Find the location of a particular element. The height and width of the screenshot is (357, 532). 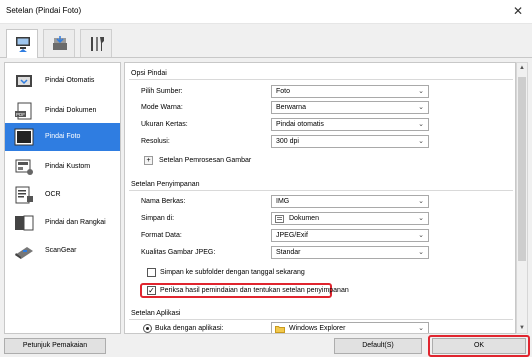

vertical-scrollbar: ▲ ▼ is located at coordinates (522, 198).